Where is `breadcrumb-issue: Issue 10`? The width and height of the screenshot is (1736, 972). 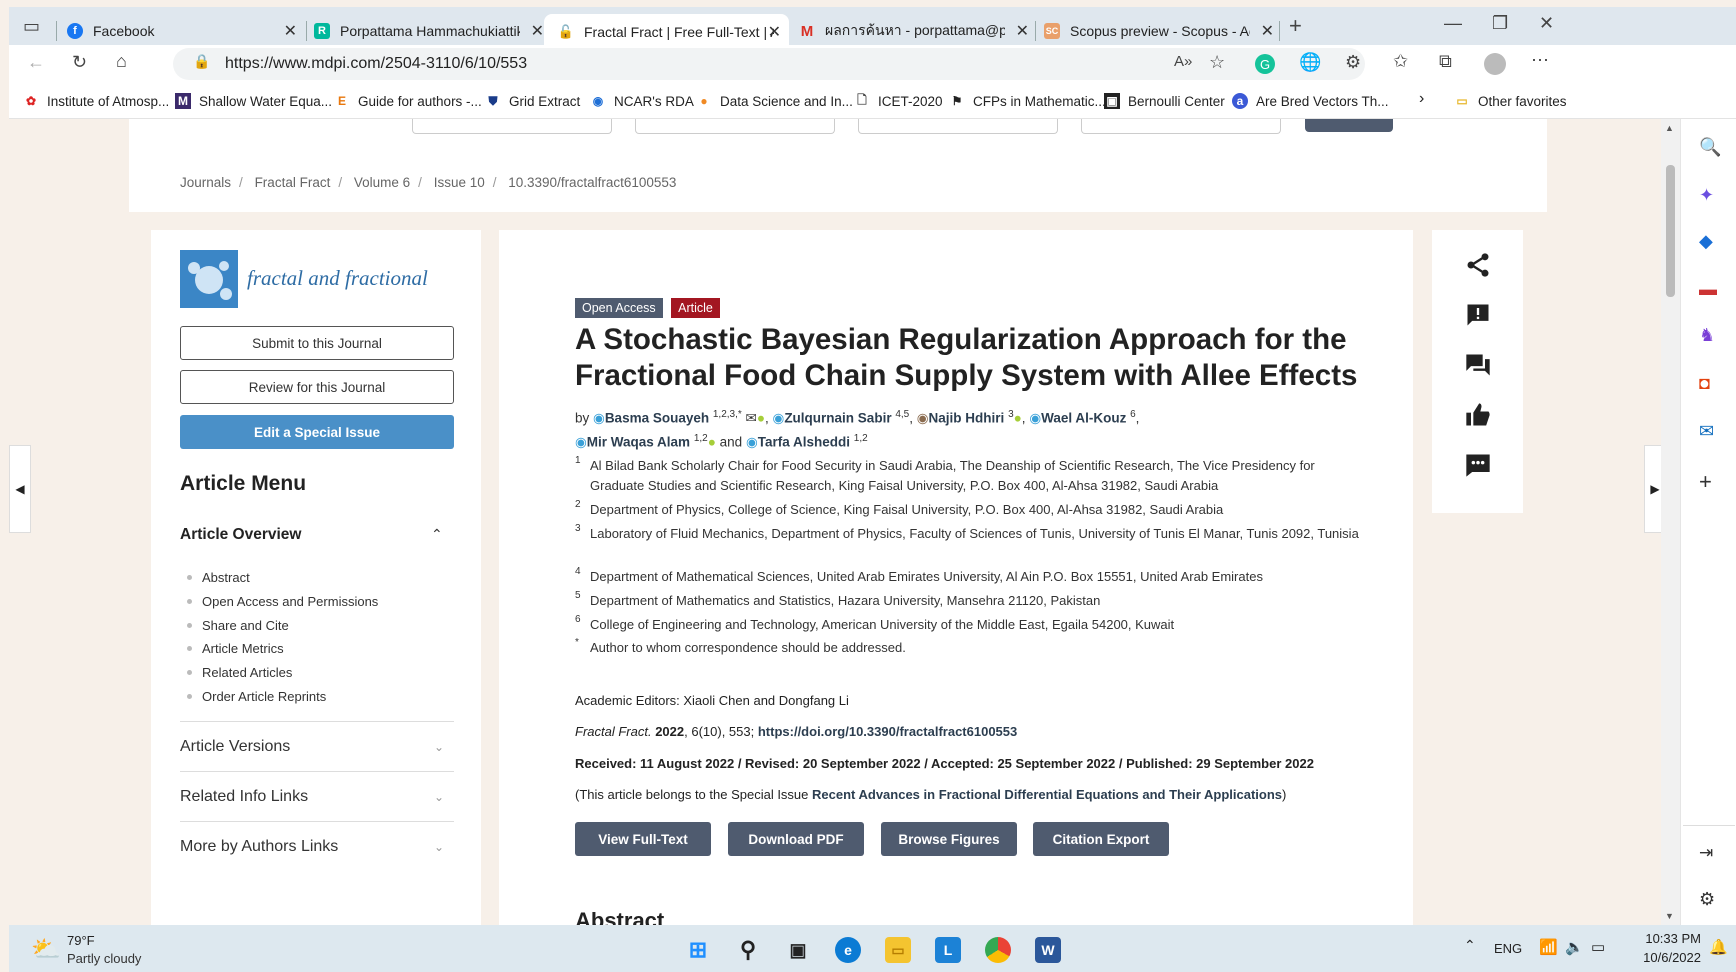
breadcrumb-issue: Issue 10 is located at coordinates (459, 182).